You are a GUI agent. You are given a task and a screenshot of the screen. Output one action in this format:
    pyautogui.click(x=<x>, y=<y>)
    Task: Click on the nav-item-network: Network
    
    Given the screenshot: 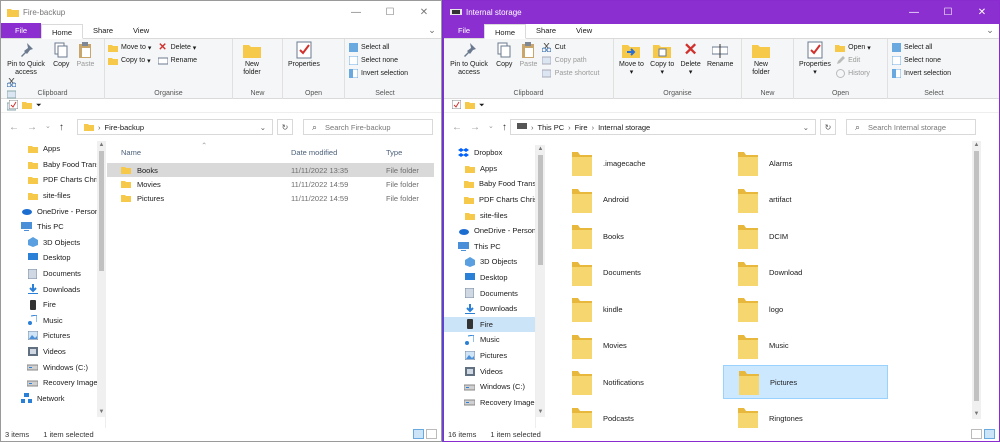 What is the action you would take?
    pyautogui.click(x=53, y=399)
    